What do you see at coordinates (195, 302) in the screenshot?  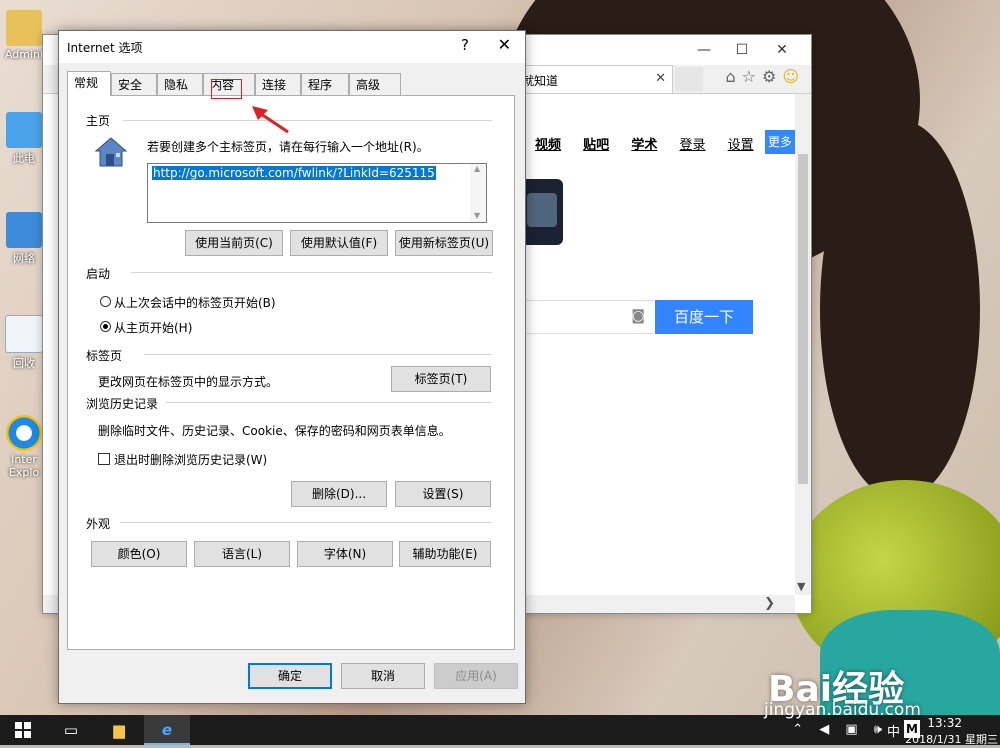 I see `radio-last-session-label: 从上次会话中的标签页开始(B)` at bounding box center [195, 302].